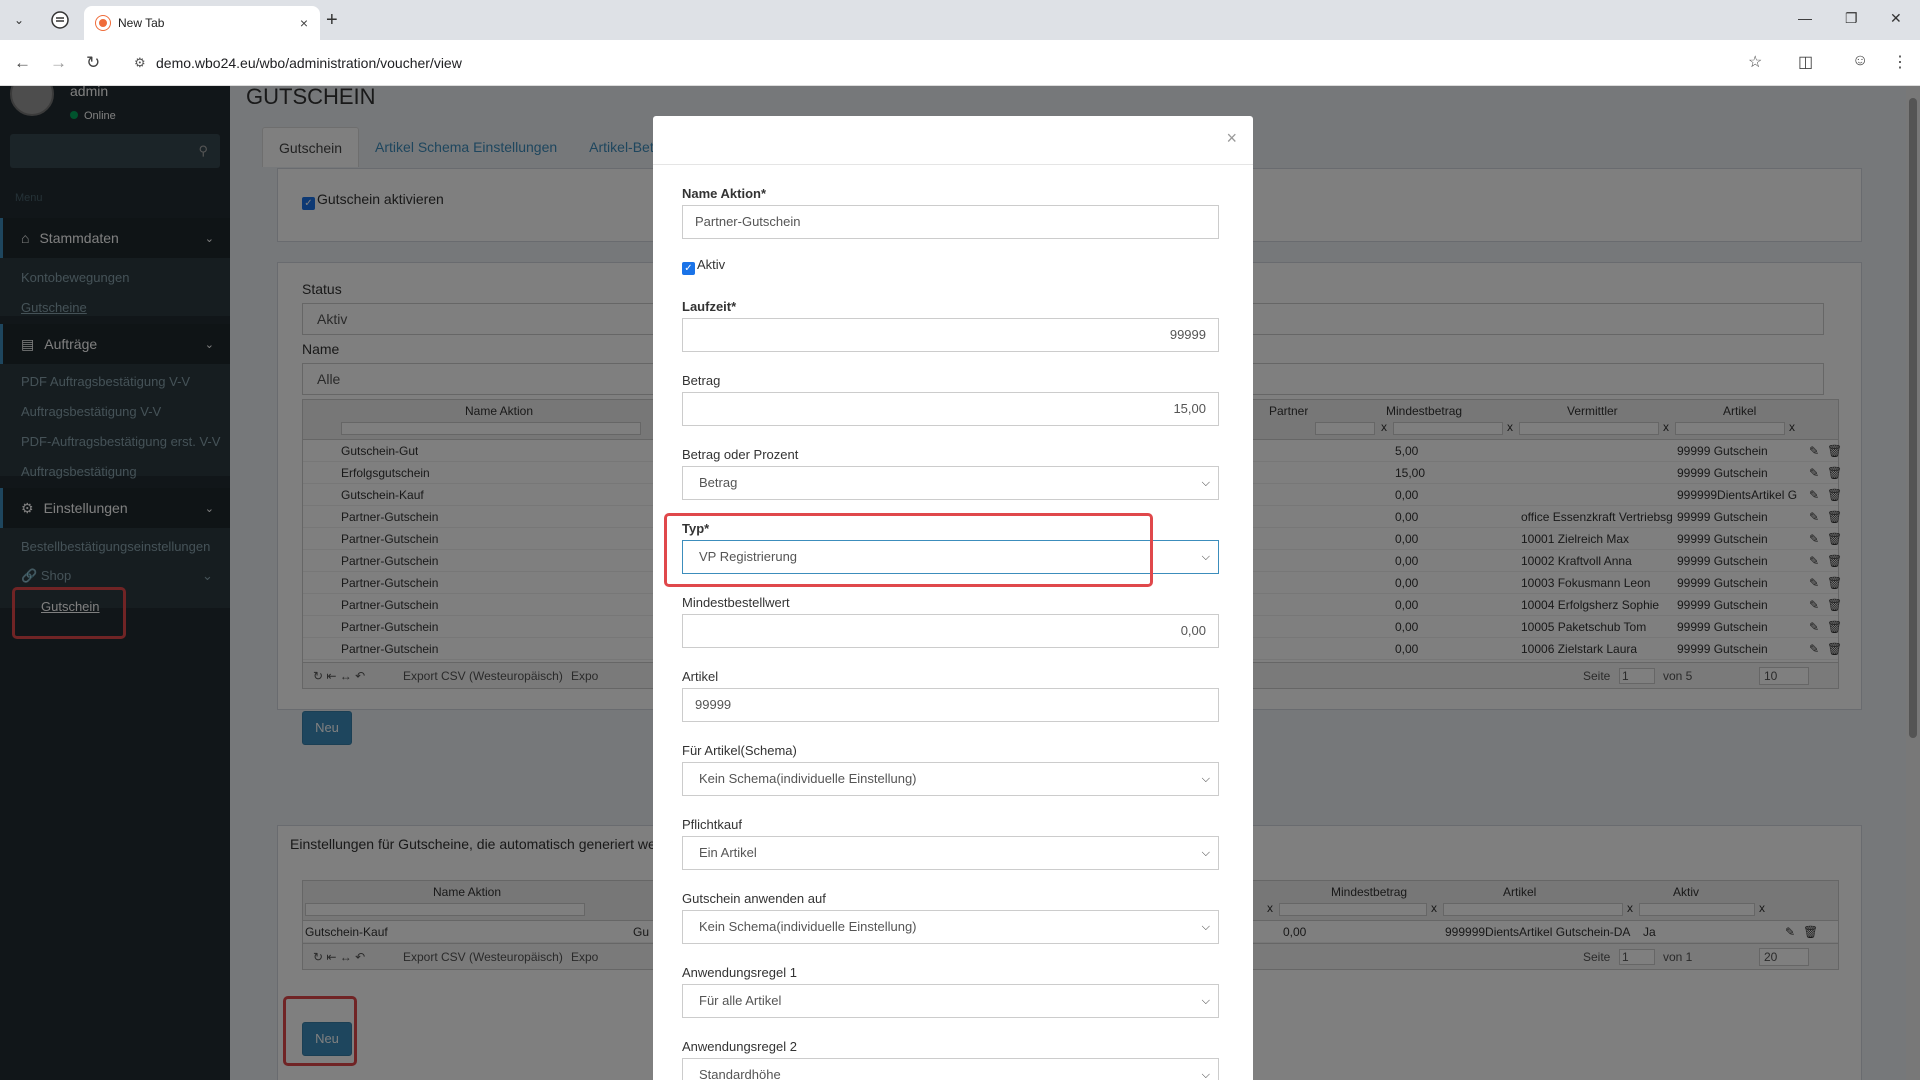  I want to click on pflichtkauf-label: Pflichtkauf, so click(712, 824).